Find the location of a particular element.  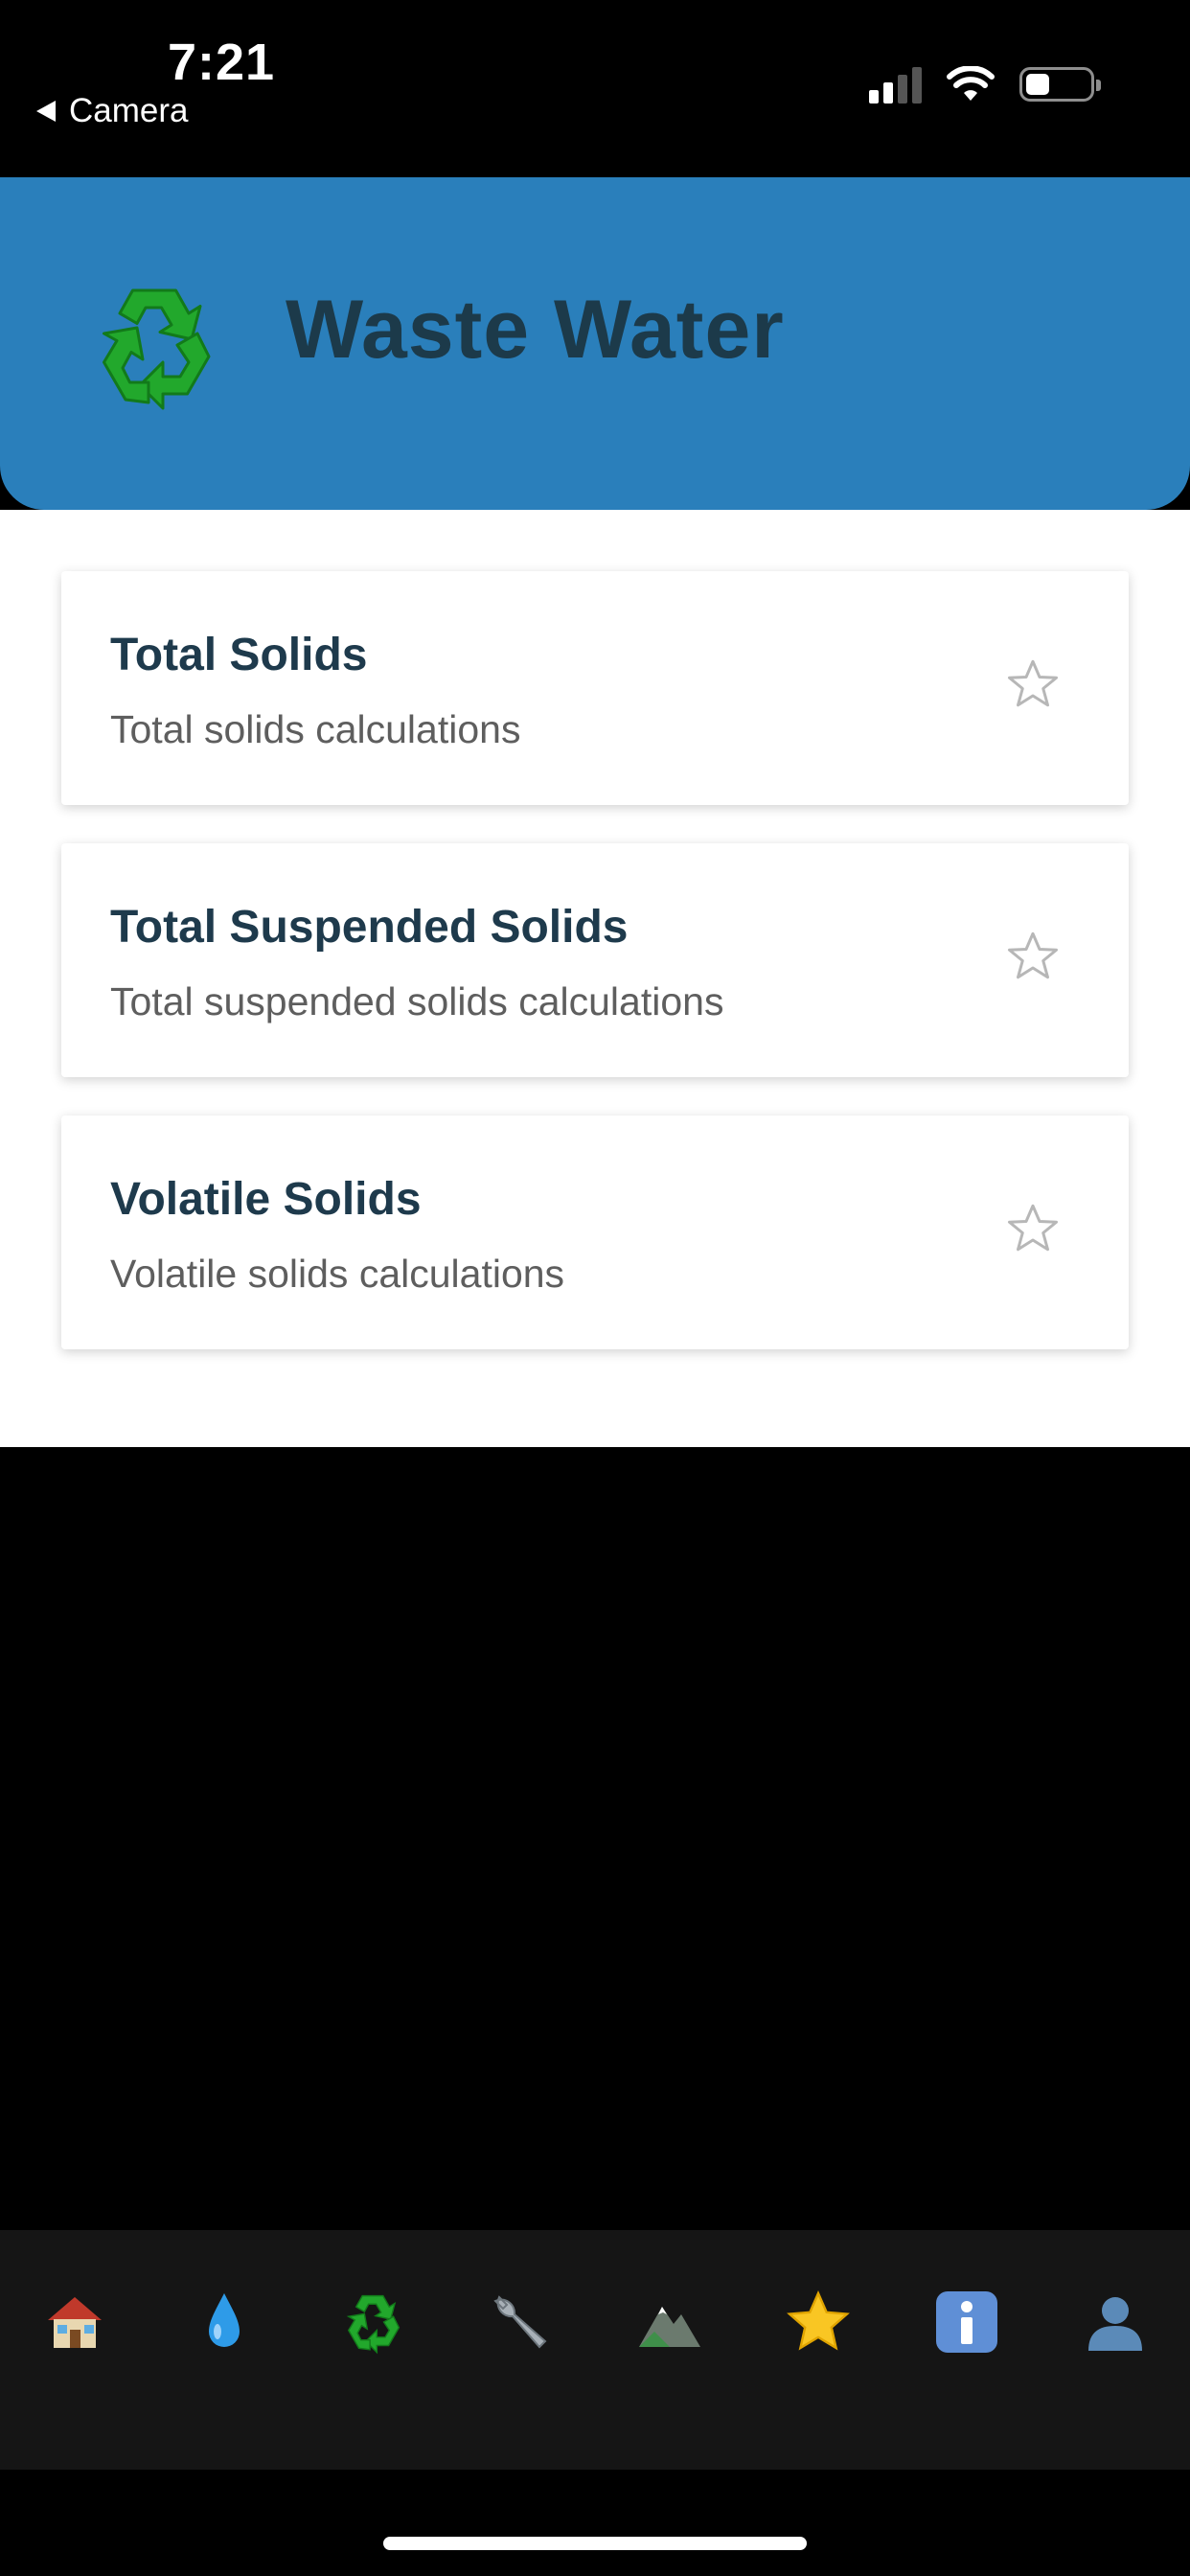

back-arrow-icon is located at coordinates (46, 111).